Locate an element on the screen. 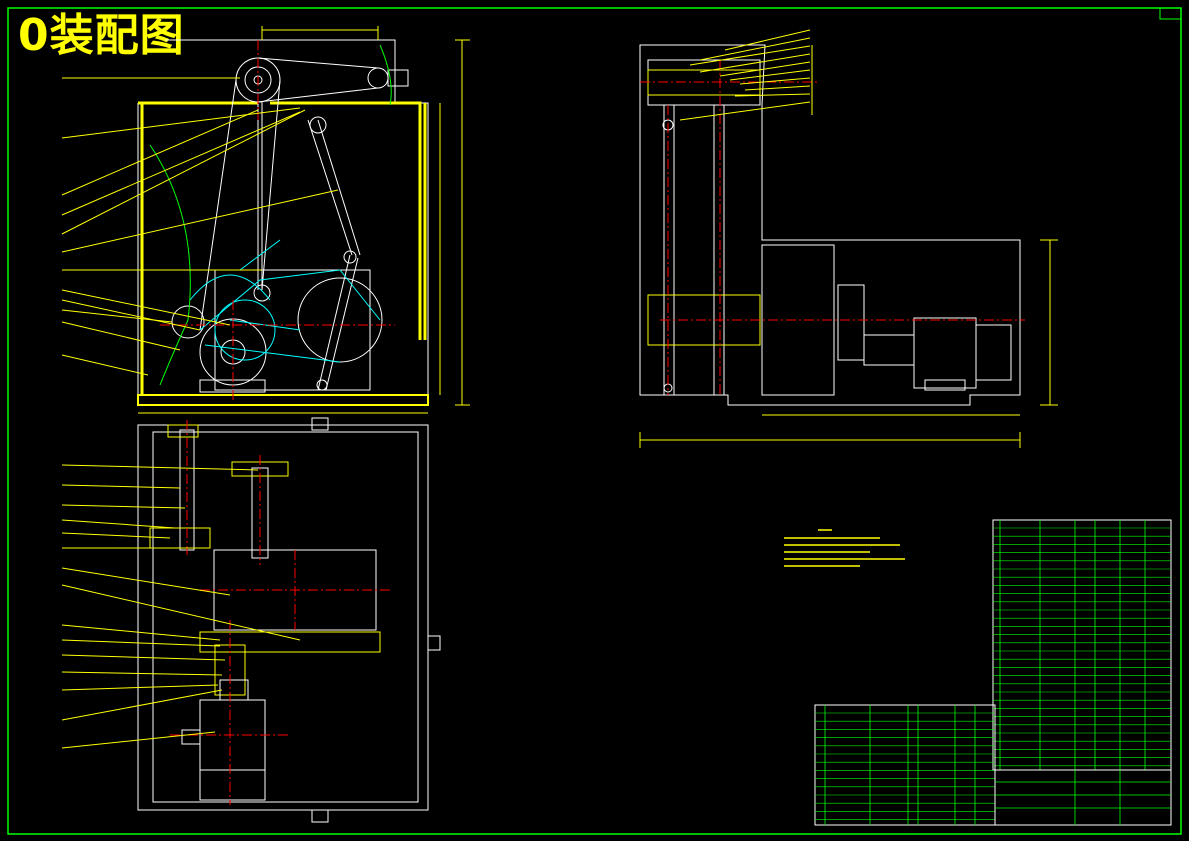 The width and height of the screenshot is (1189, 841). side-frame is located at coordinates (830, 225).